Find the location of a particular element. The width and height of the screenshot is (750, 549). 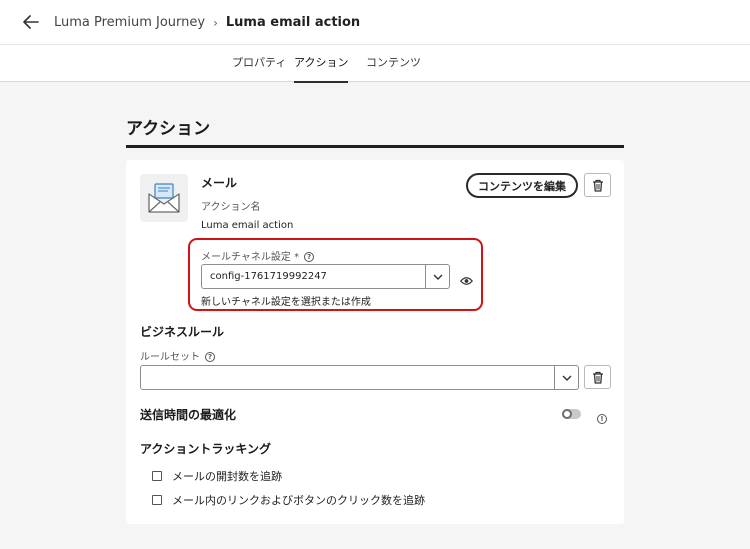

edit-content-button: コンテンツを編集 is located at coordinates (522, 185).